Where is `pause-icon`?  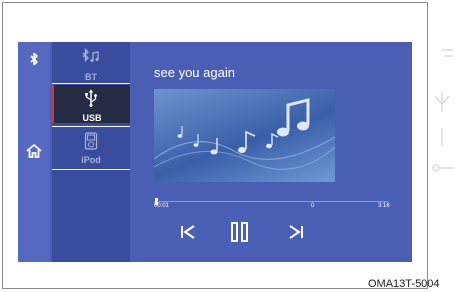
pause-icon is located at coordinates (239, 232).